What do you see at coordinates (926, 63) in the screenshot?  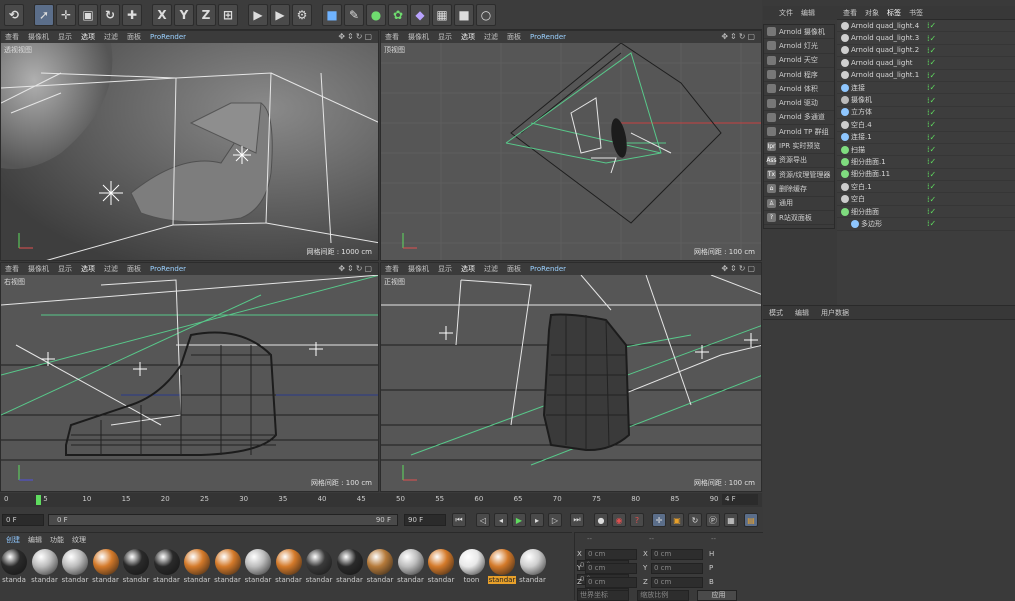 I see `object-row: Arnold quad_light ⁞✓` at bounding box center [926, 63].